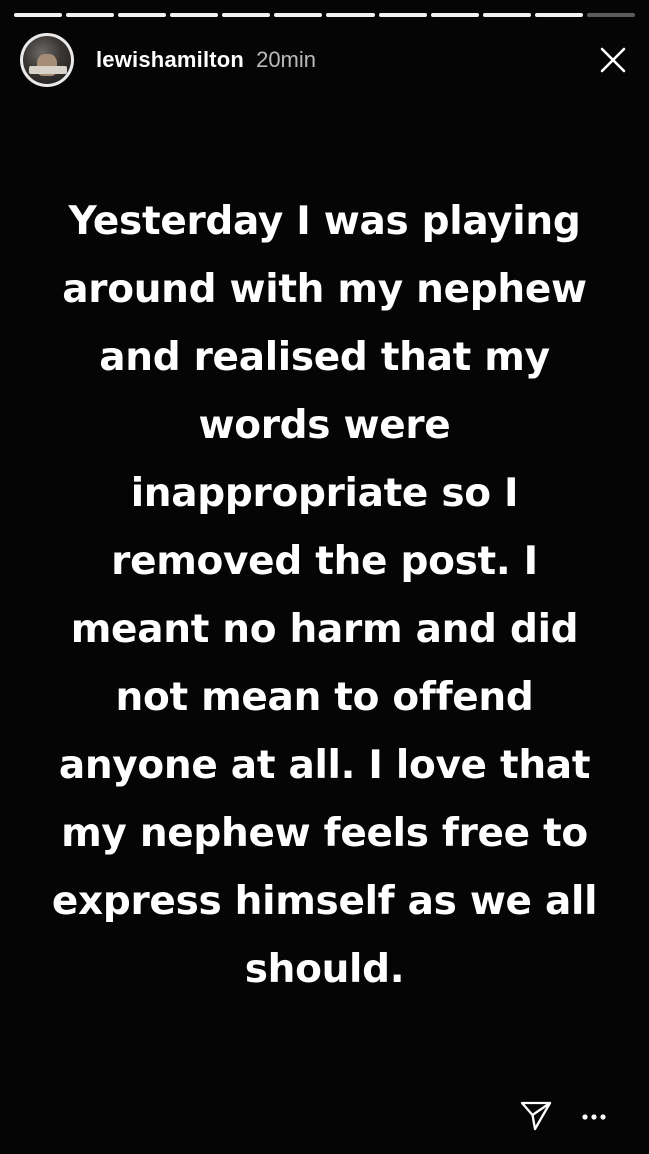  Describe the element at coordinates (324, 493) in the screenshot. I see `story-text-line: inappropriate so I` at that location.